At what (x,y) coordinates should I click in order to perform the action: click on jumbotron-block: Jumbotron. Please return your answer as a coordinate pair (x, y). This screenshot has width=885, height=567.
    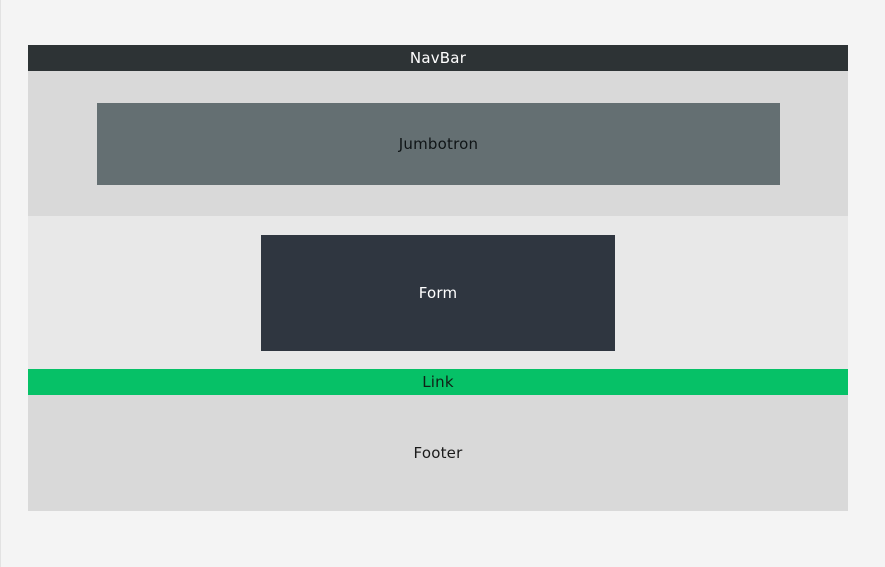
    Looking at the image, I should click on (438, 144).